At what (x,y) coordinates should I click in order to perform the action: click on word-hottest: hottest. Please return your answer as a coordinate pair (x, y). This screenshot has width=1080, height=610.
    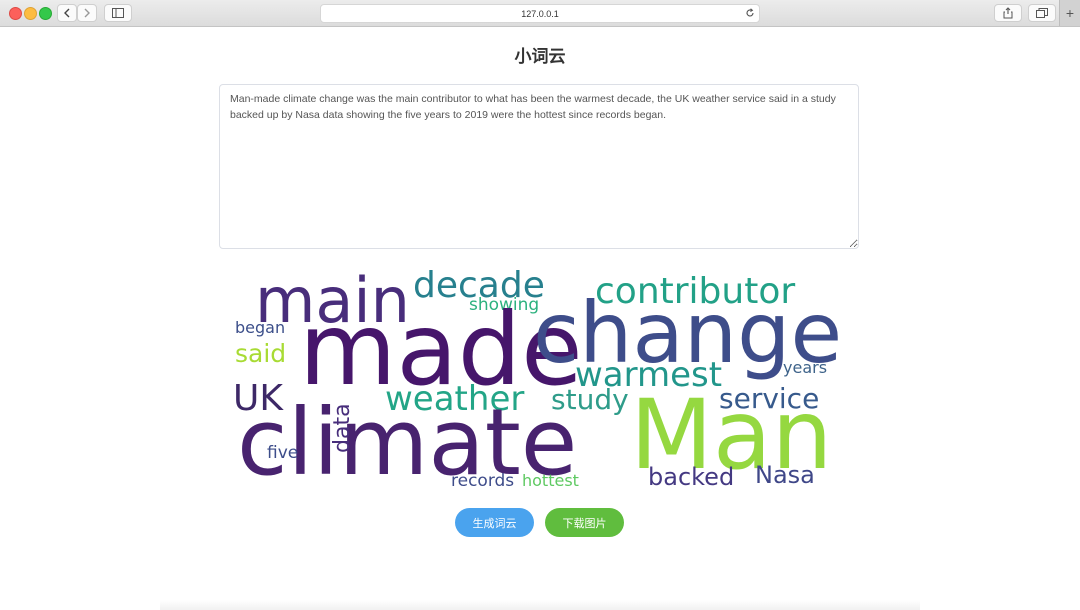
    Looking at the image, I should click on (550, 480).